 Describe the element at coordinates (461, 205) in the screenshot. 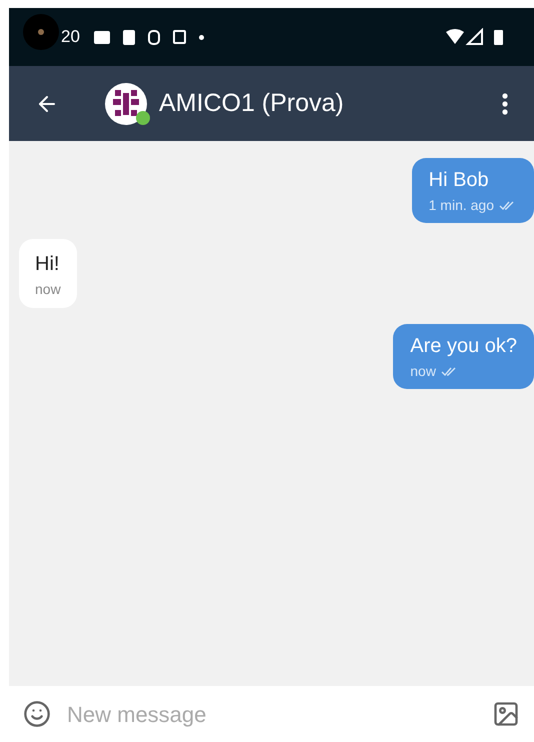

I see `message-time: 1 min. ago` at that location.